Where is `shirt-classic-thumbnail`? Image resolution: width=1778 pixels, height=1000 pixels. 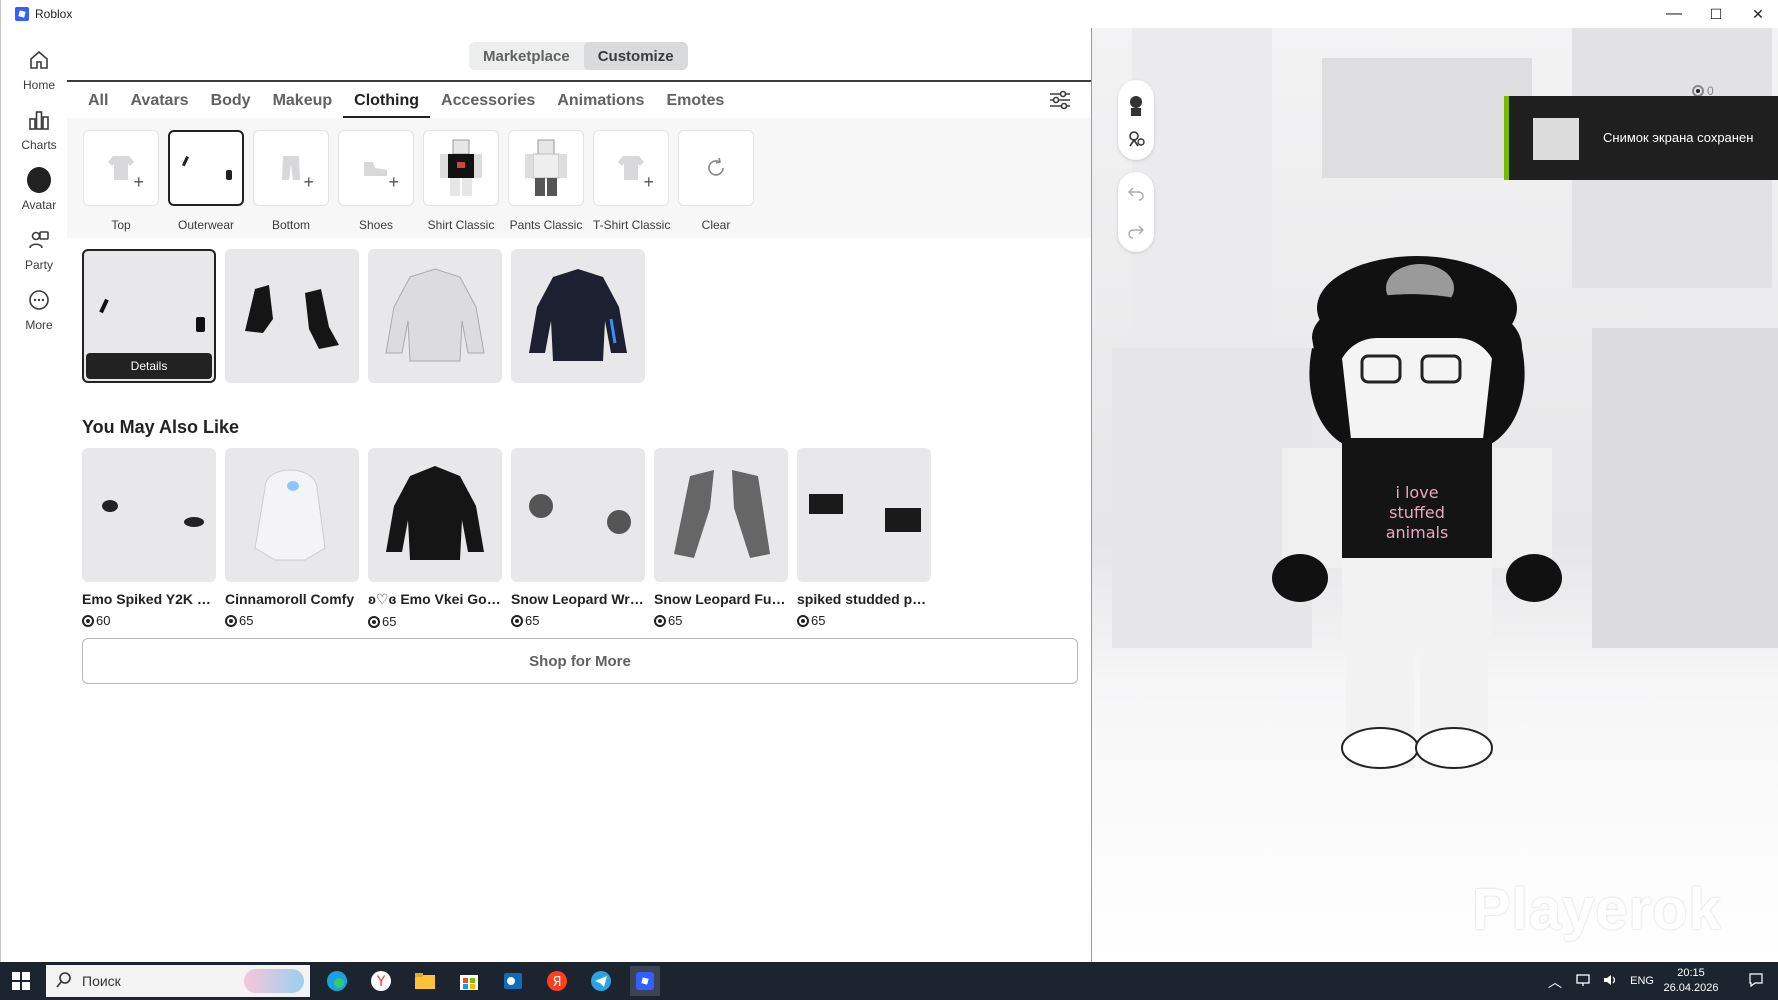 shirt-classic-thumbnail is located at coordinates (461, 167).